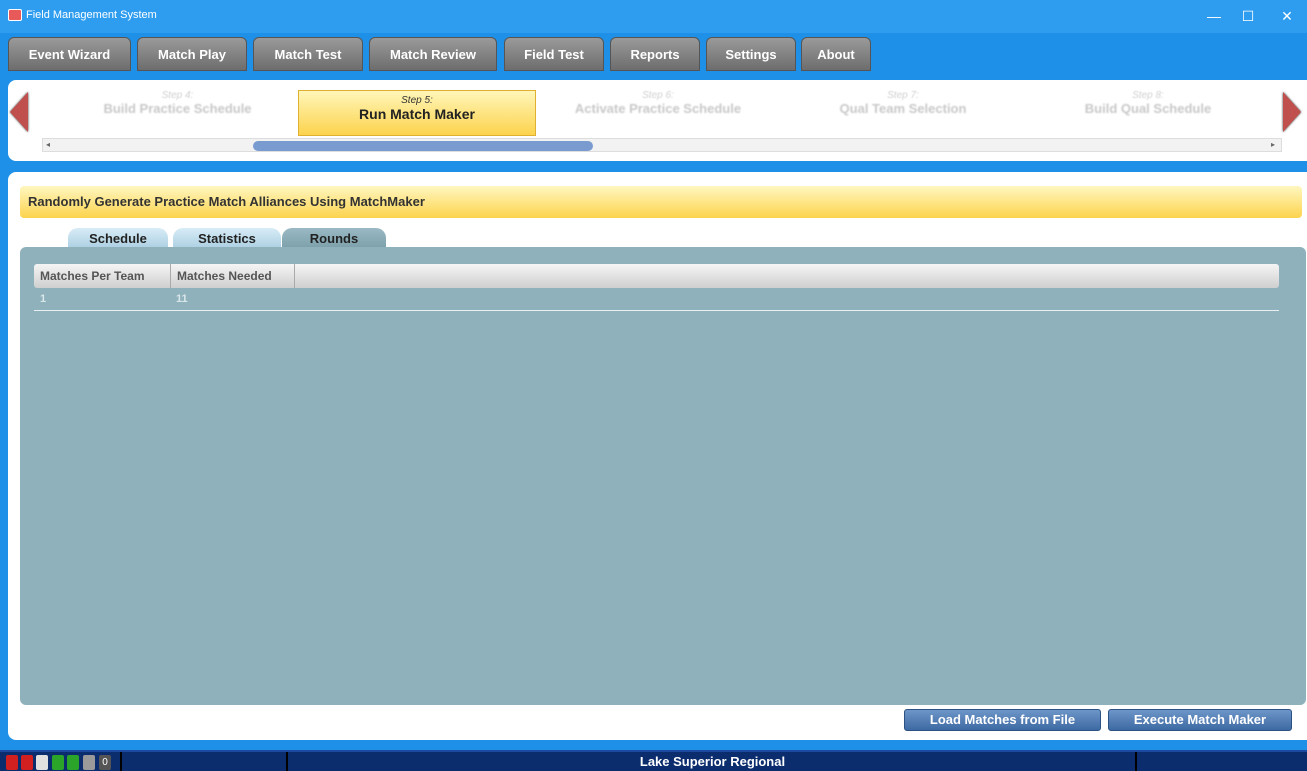 This screenshot has height=771, width=1307. I want to click on tab-about: About, so click(836, 54).